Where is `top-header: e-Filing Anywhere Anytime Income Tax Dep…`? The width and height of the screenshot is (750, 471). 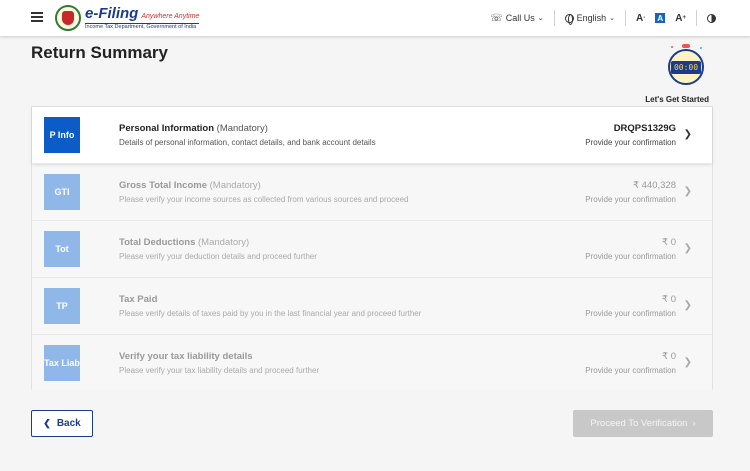
top-header: e-Filing Anywhere Anytime Income Tax Dep… is located at coordinates (375, 18).